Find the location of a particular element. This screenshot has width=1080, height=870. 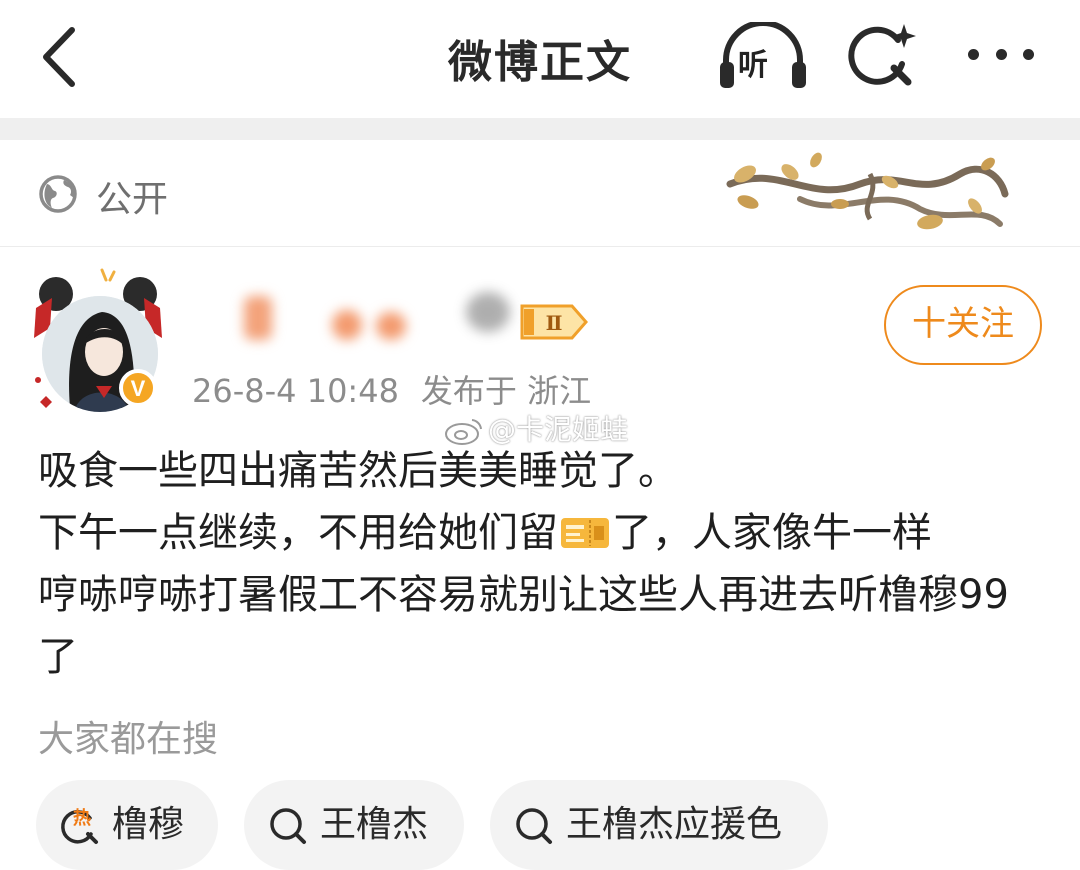

trending-chip-lumu: 热 橹穆 is located at coordinates (127, 825).